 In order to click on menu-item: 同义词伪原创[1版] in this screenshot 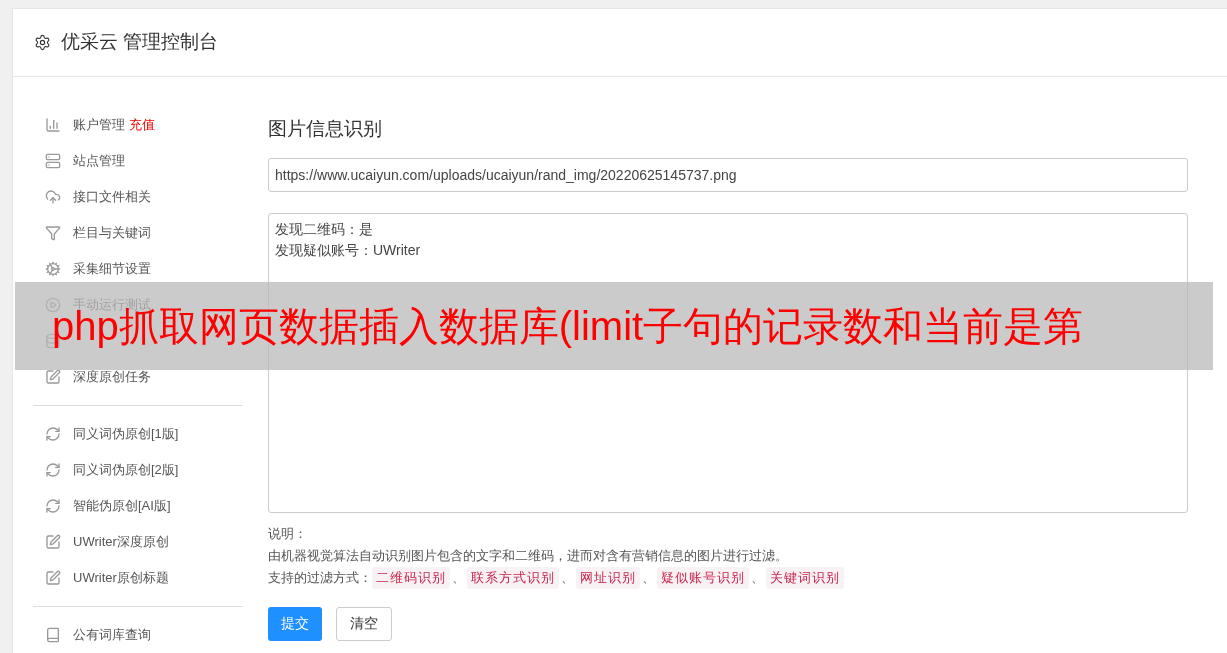, I will do `click(126, 434)`.